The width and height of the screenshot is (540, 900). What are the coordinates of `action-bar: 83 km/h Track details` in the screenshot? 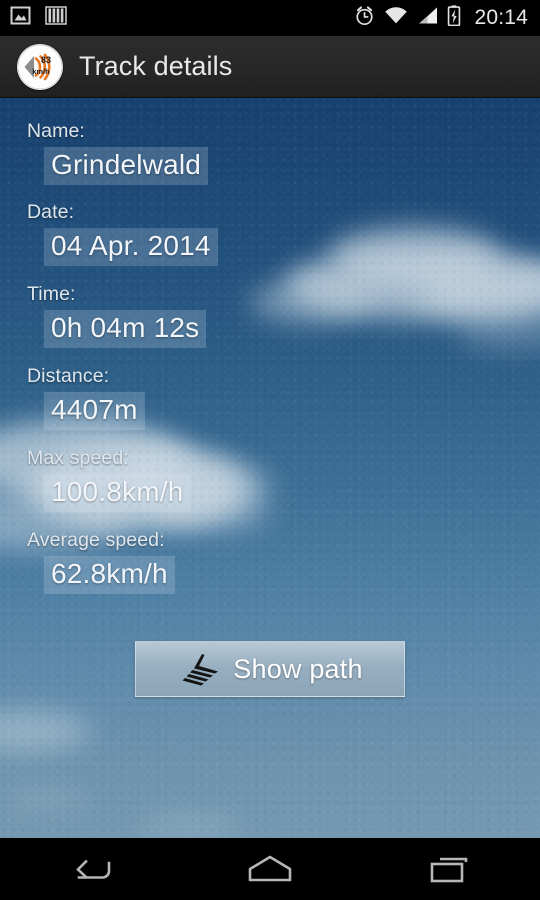 It's located at (270, 67).